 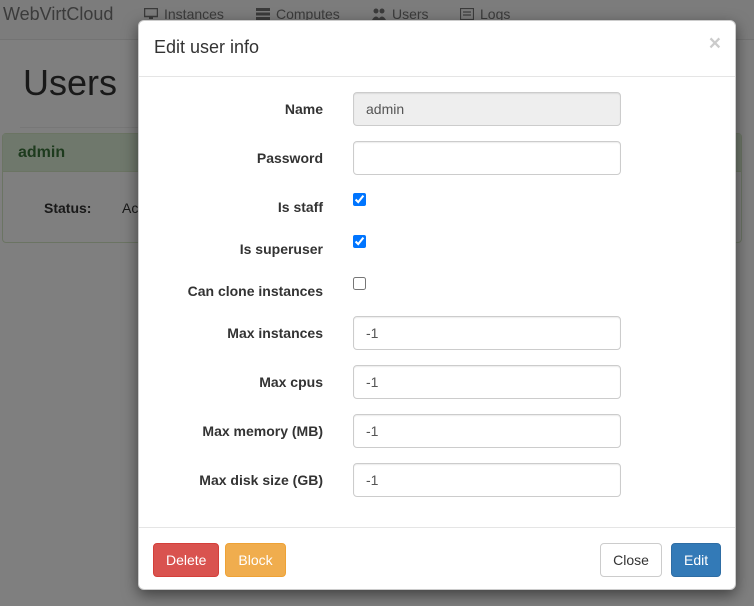 I want to click on max-instances-field, so click(x=487, y=333).